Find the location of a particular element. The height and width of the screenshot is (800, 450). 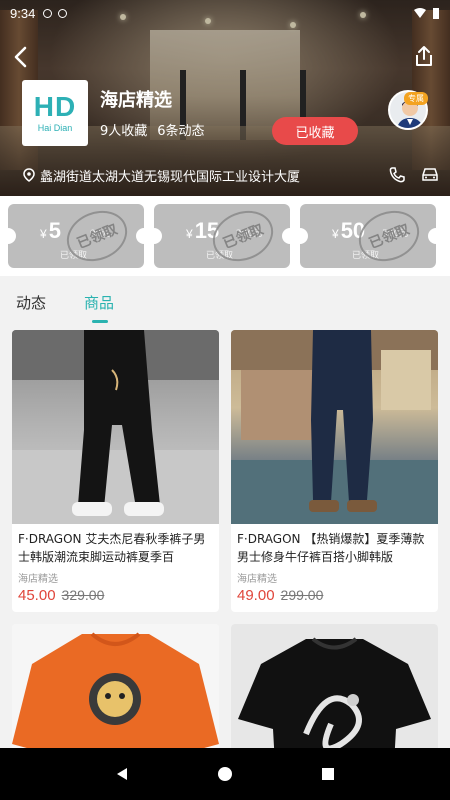

coupon-card: ¥15 200元 已领取 已领取 is located at coordinates (222, 236).